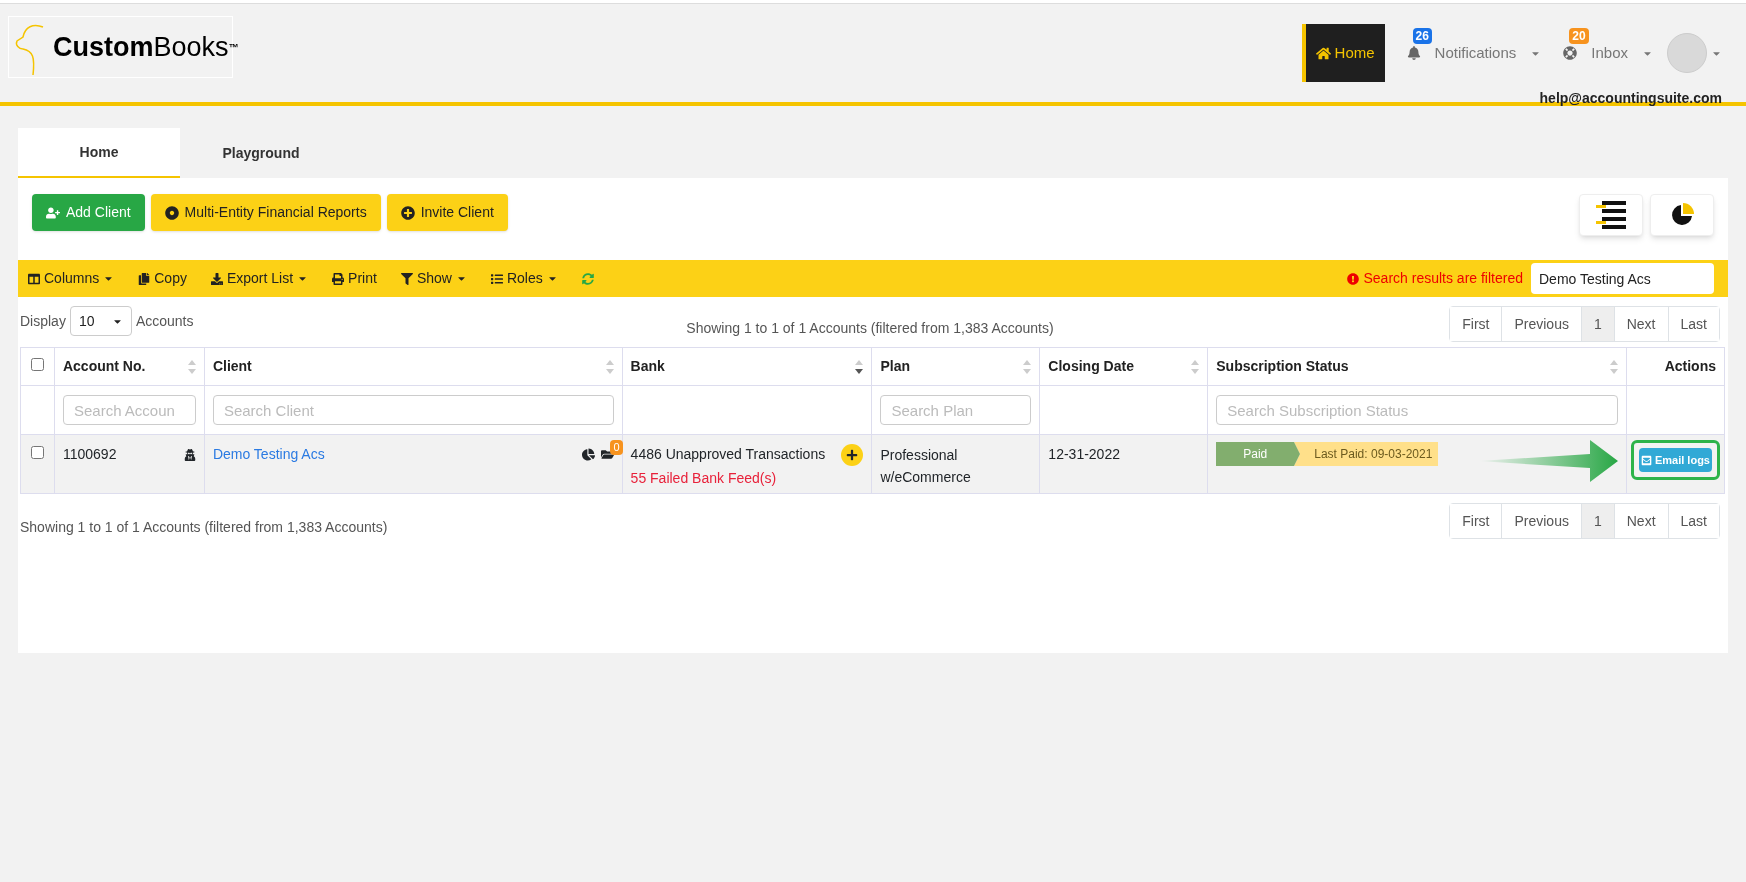  What do you see at coordinates (232, 366) in the screenshot?
I see `column-header: Client` at bounding box center [232, 366].